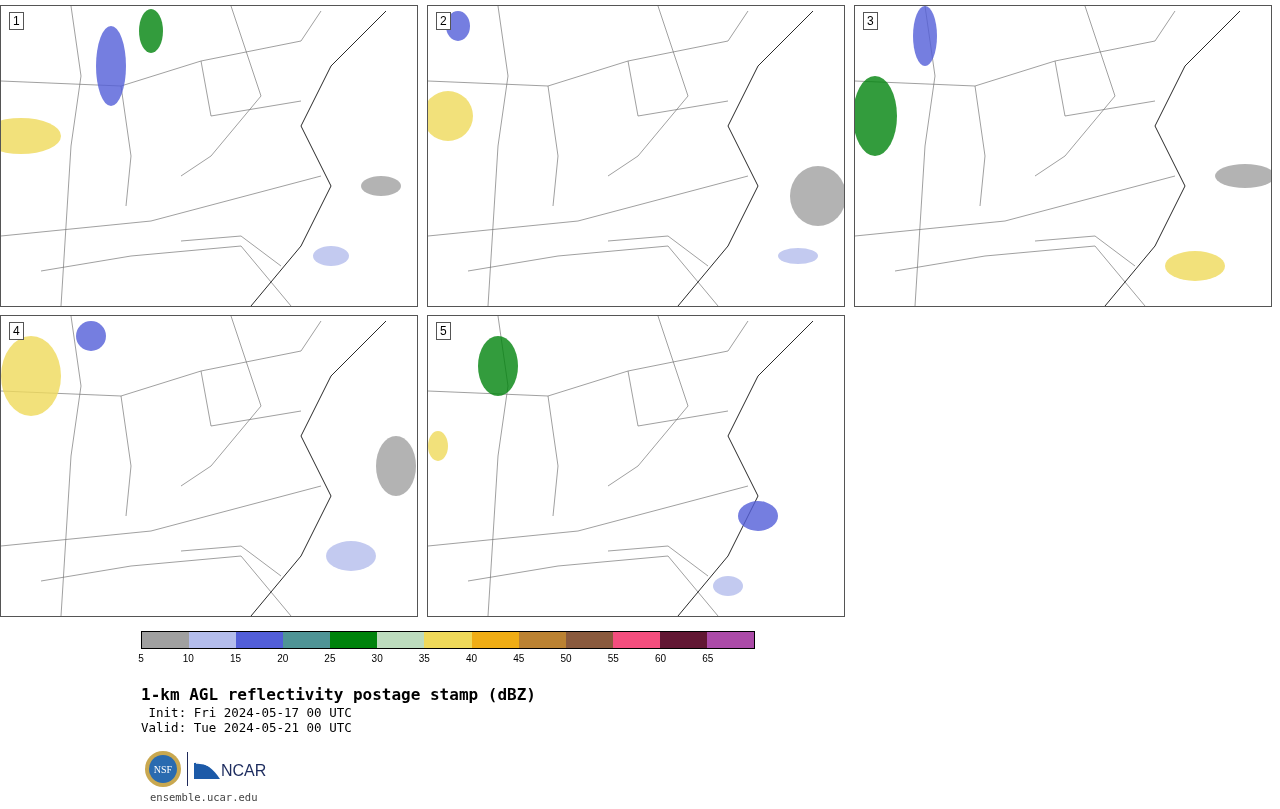  Describe the element at coordinates (377, 659) in the screenshot. I see `tick-label: 30` at that location.